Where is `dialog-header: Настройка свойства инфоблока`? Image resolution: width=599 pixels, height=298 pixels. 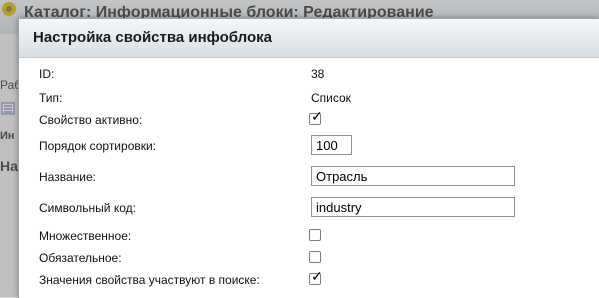 dialog-header: Настройка свойства инфоблока is located at coordinates (309, 38).